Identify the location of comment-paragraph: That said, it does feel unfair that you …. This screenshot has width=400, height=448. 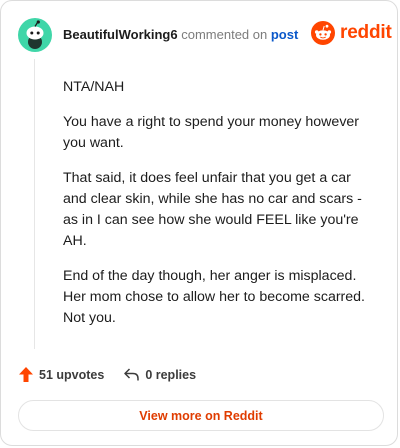
(212, 209).